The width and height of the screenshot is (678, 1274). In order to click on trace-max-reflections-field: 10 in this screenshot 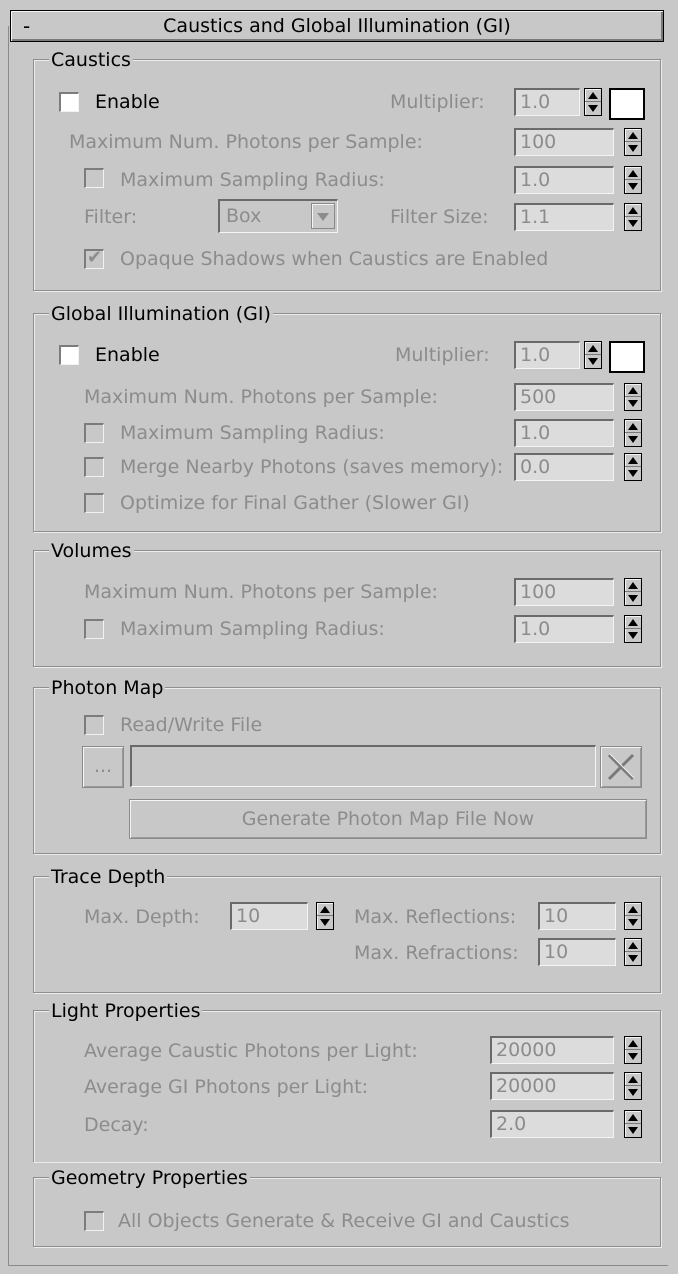, I will do `click(577, 916)`.